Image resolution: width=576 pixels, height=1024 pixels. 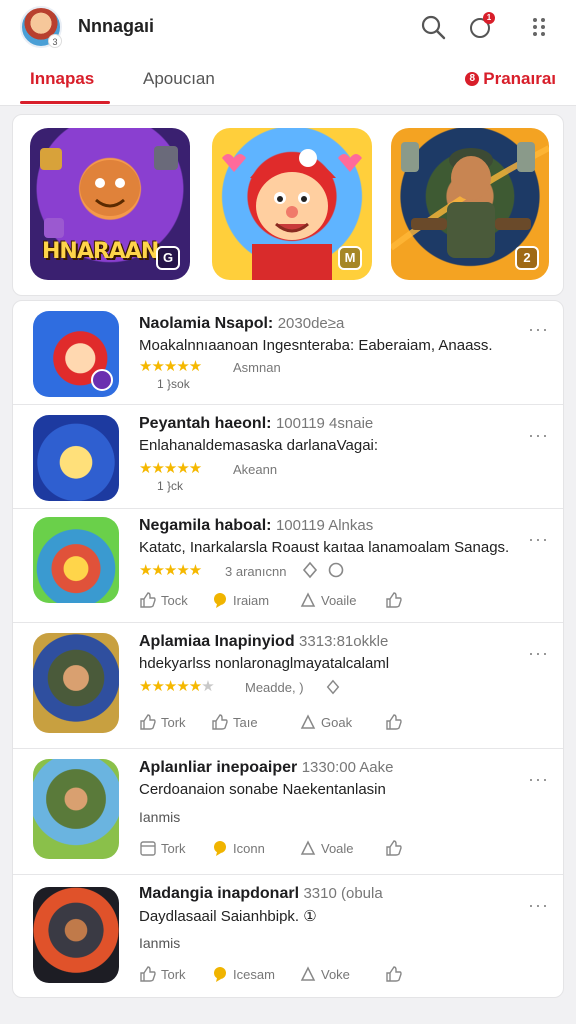 I want to click on item-meta: 3310 (obula, so click(x=343, y=893).